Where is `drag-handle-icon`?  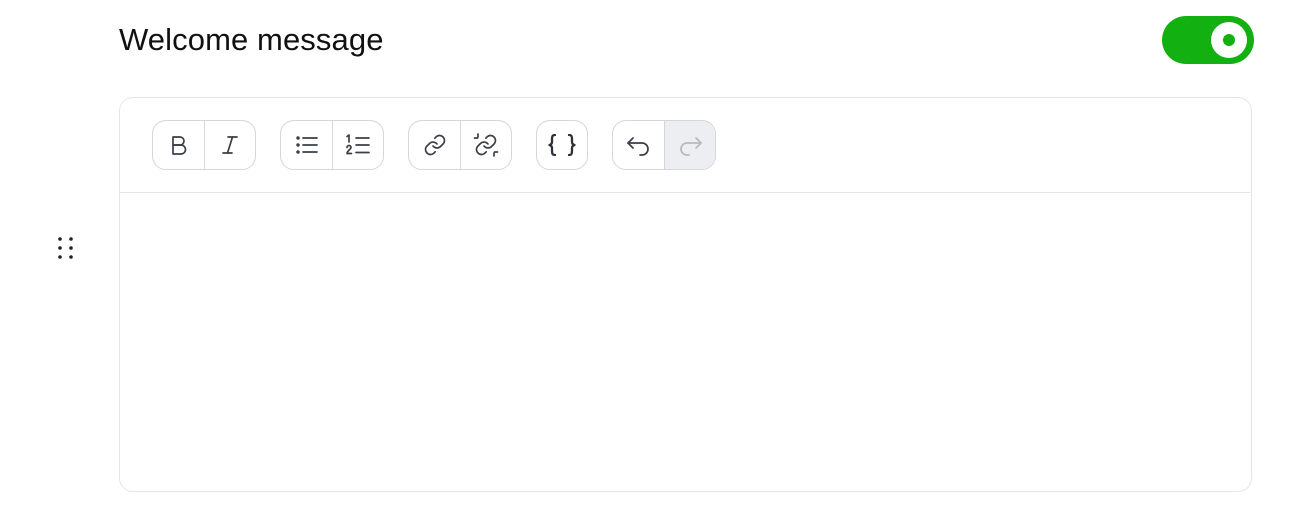 drag-handle-icon is located at coordinates (66, 248).